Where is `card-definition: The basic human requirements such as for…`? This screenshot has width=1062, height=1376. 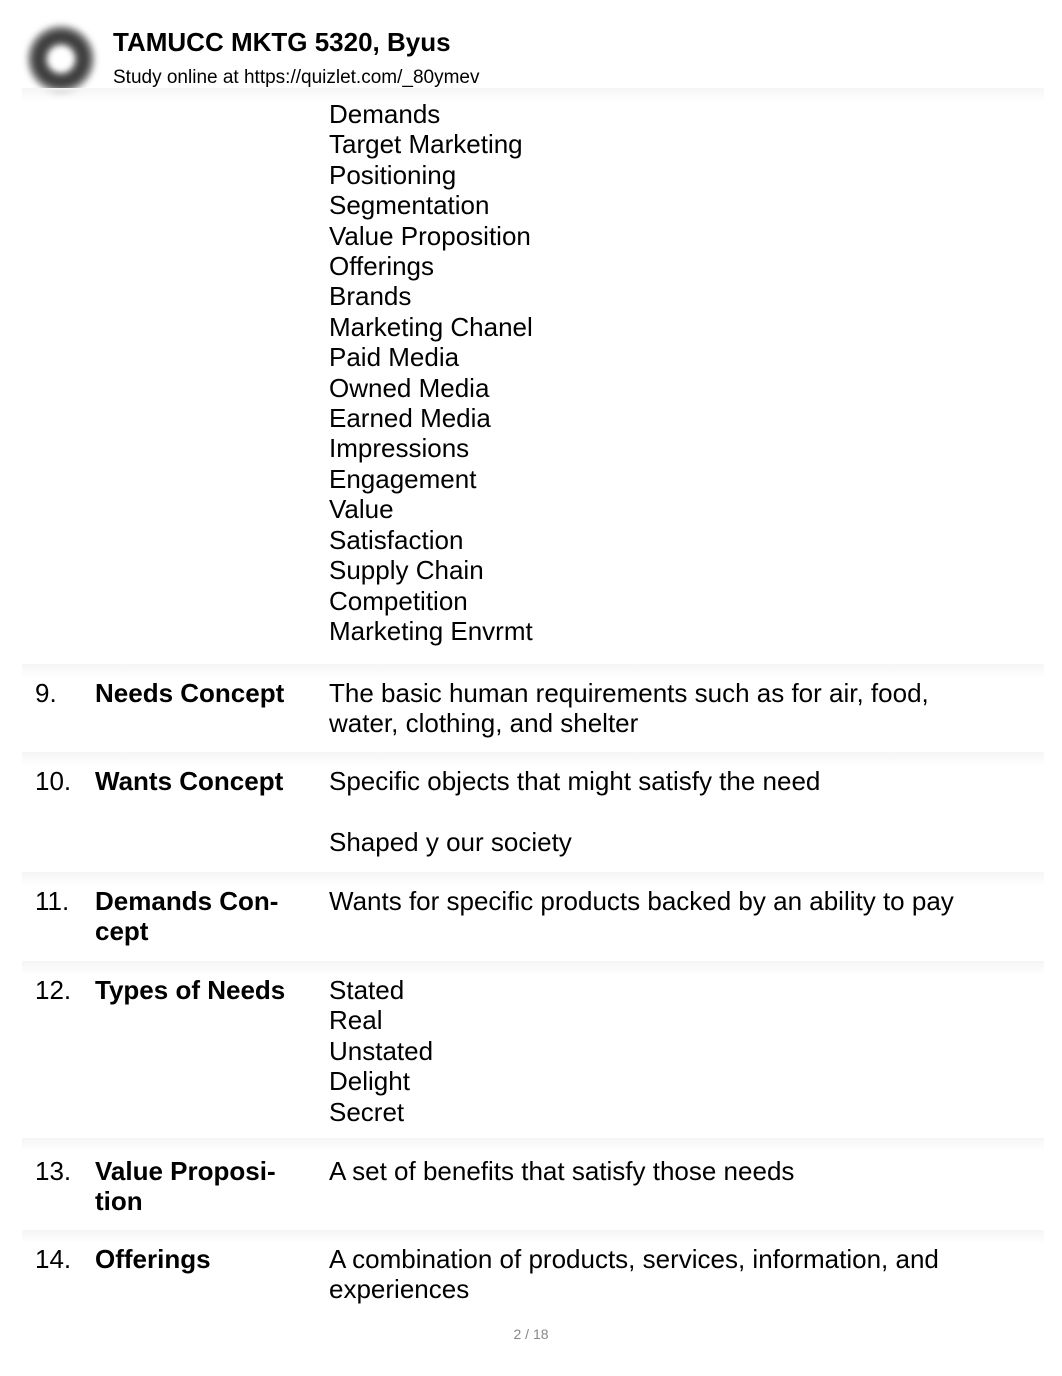
card-definition: The basic human requirements such as for… is located at coordinates (674, 708).